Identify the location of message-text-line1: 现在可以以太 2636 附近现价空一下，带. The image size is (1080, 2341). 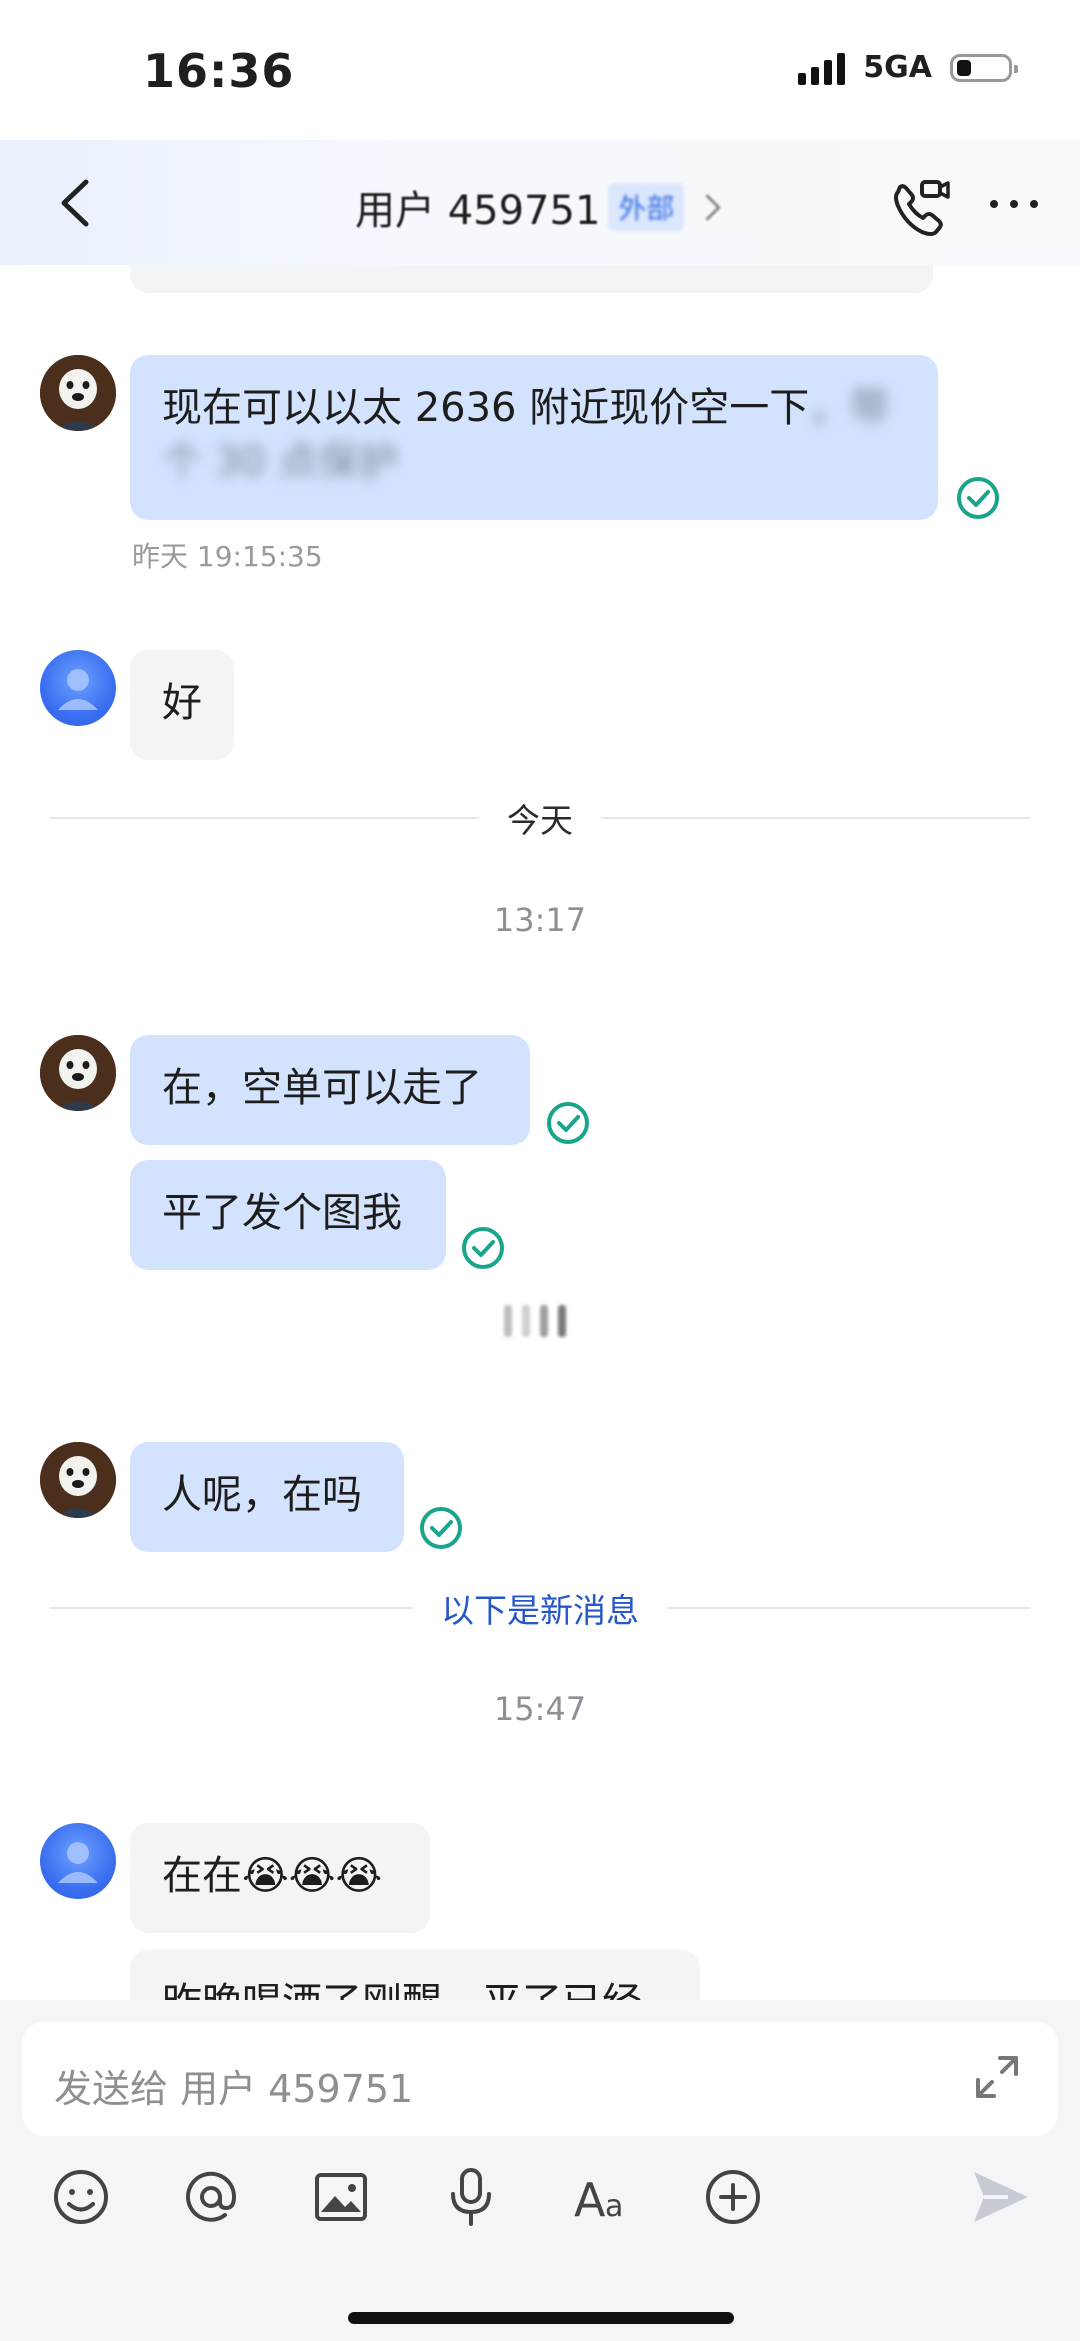
(534, 408).